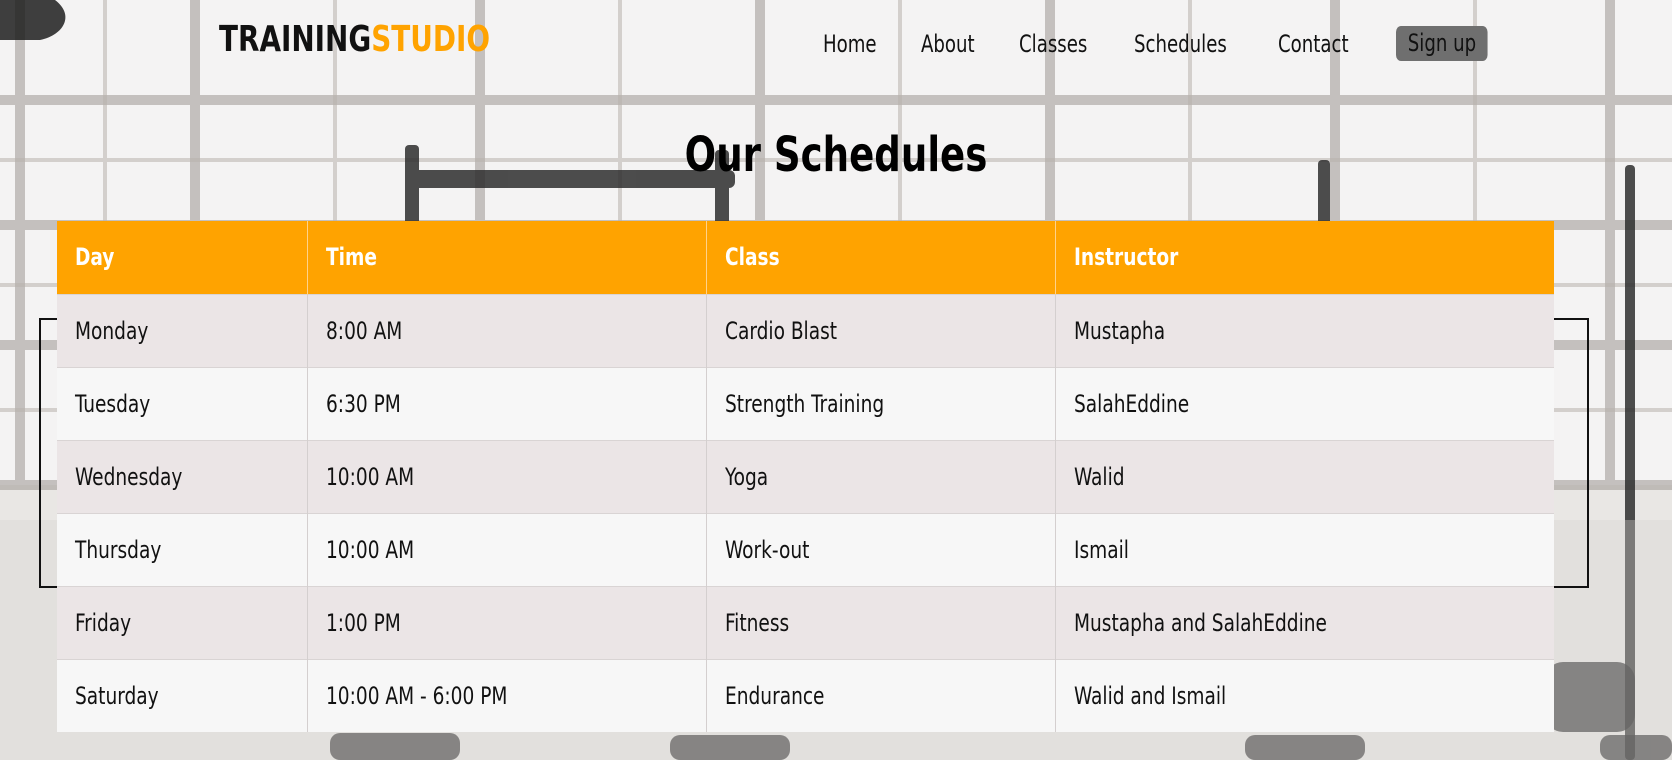 The image size is (1672, 760). I want to click on site-logo: TRAININGSTUDIO, so click(354, 40).